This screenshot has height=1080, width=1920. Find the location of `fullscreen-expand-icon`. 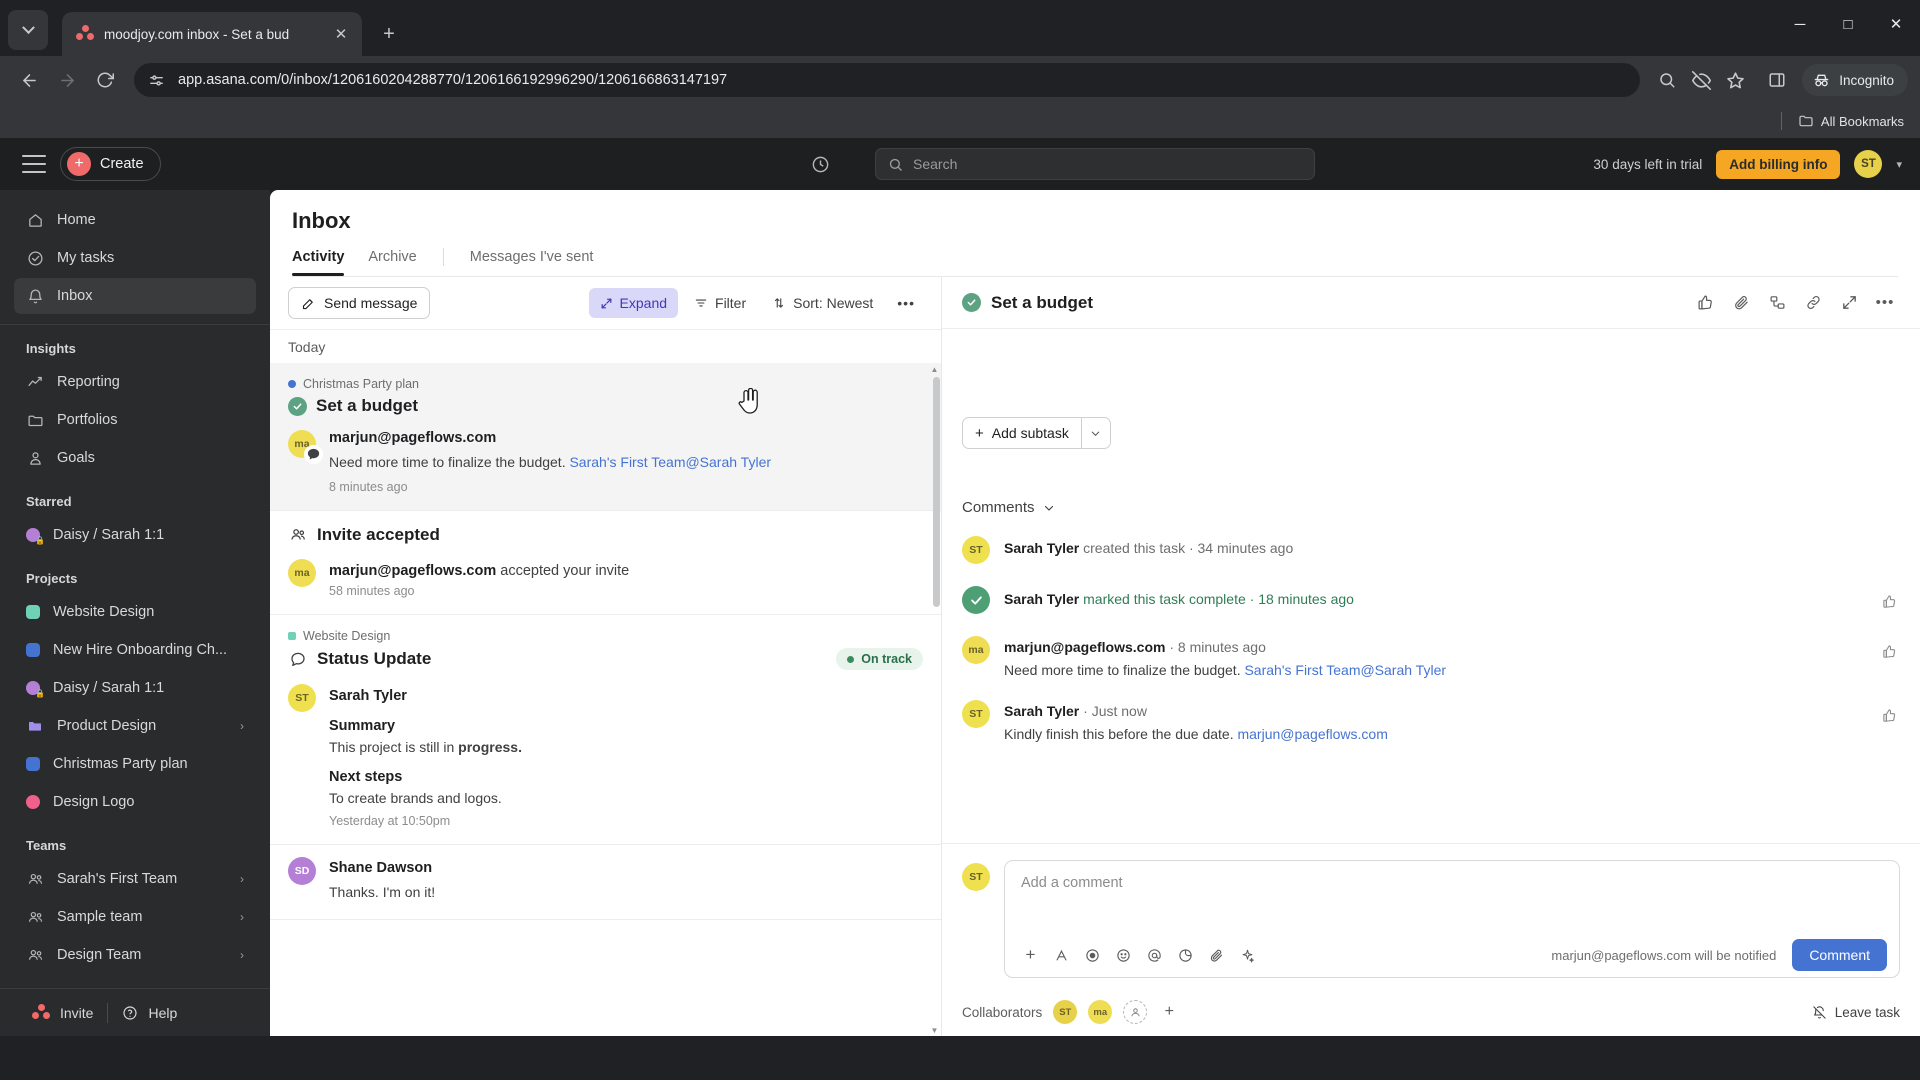

fullscreen-expand-icon is located at coordinates (1849, 303).